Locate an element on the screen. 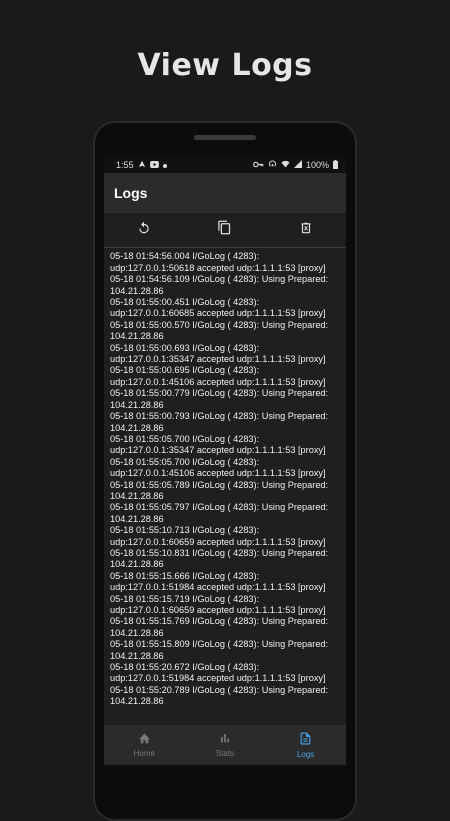  log-line: 05-18 01:55:15.666 I/GoLog ( 4283): is located at coordinates (185, 575).